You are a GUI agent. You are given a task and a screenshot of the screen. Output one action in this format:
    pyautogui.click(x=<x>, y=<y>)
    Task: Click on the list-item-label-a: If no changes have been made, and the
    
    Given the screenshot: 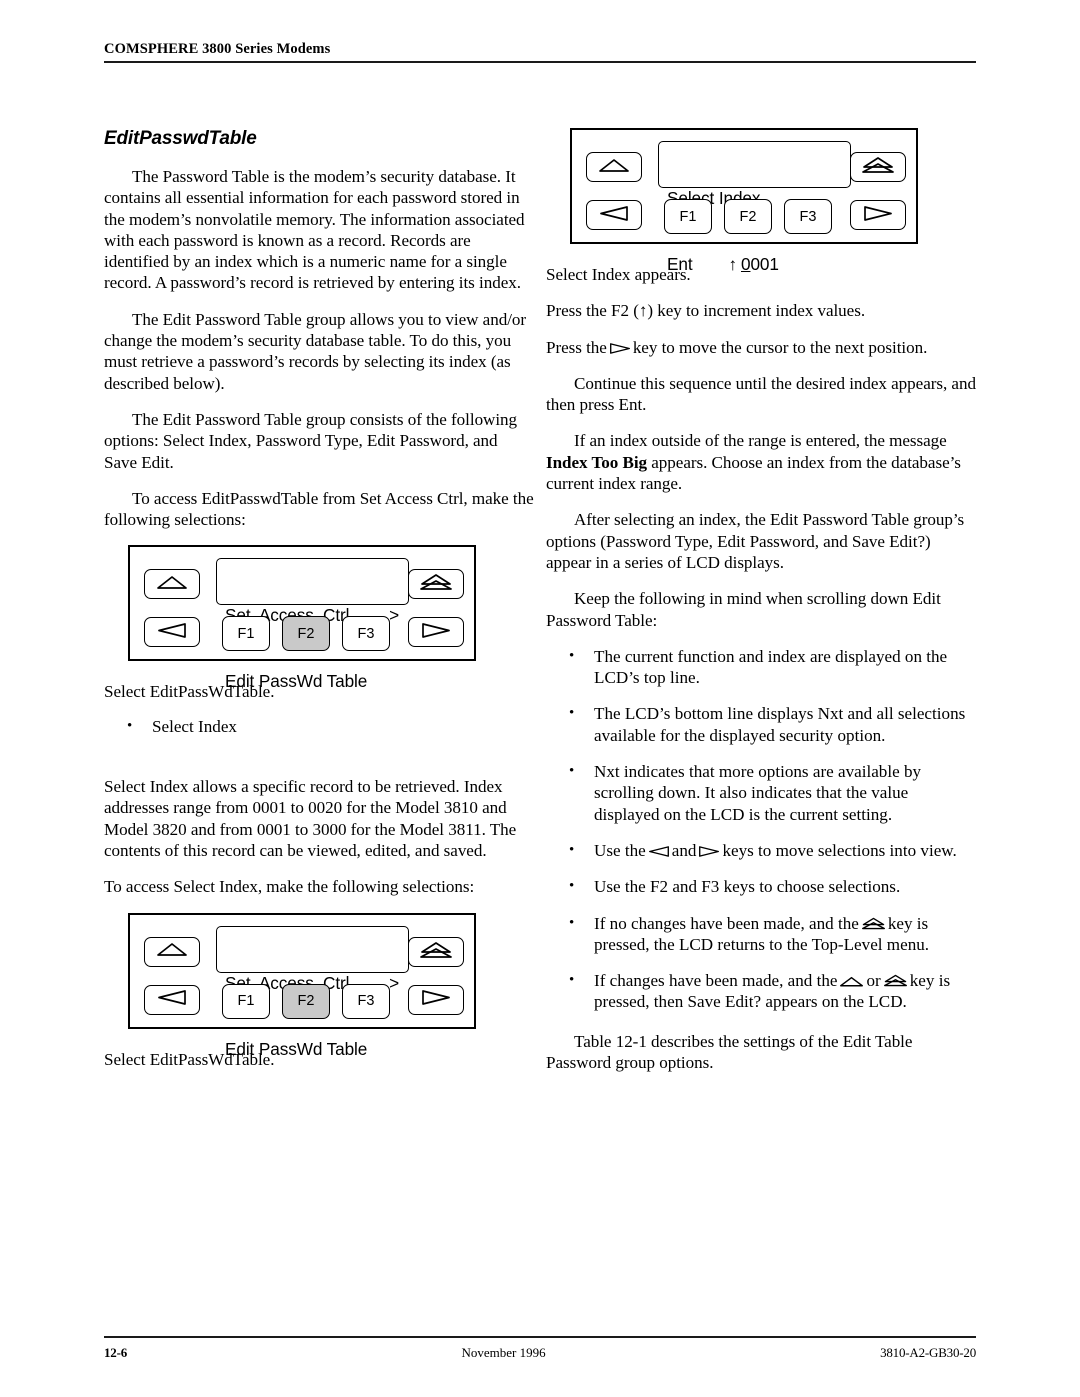 What is the action you would take?
    pyautogui.click(x=726, y=923)
    